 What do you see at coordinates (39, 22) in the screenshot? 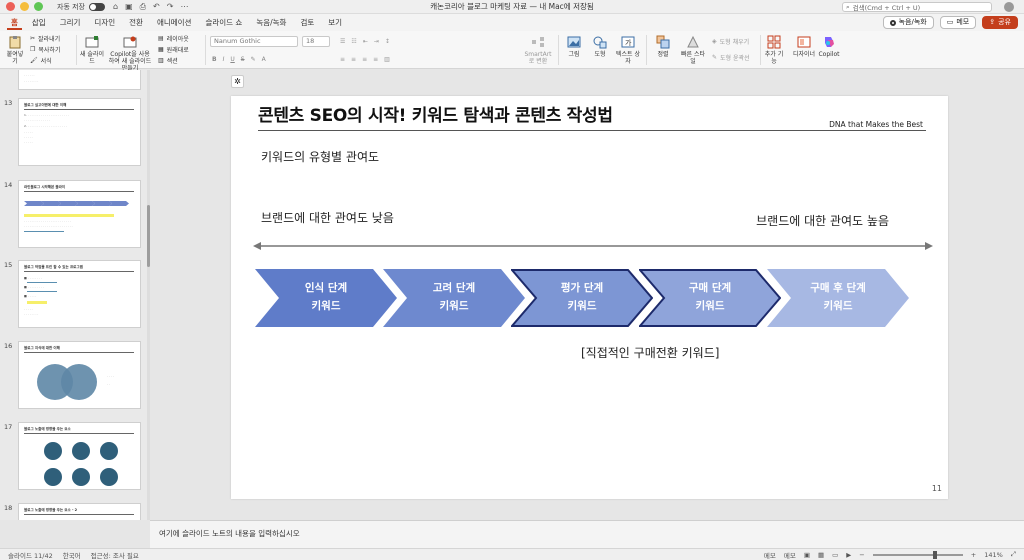
I see `tab-insert: 삽입` at bounding box center [39, 22].